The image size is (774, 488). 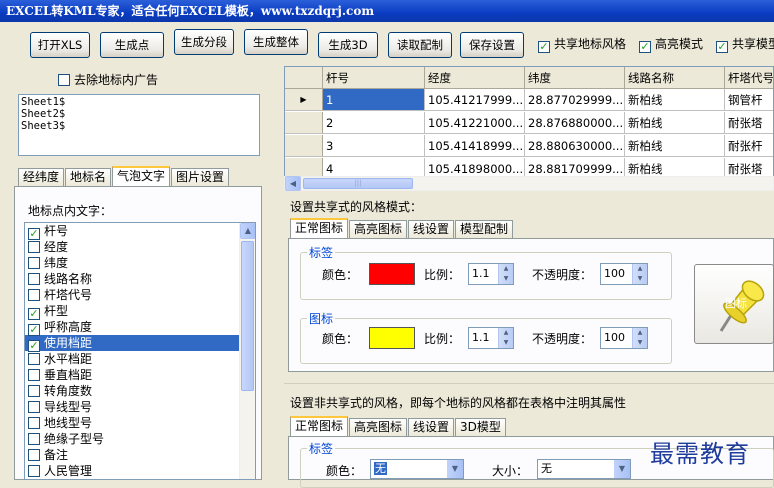 I want to click on label-scale-spinner: 1.1 ▲ ▼, so click(x=491, y=274).